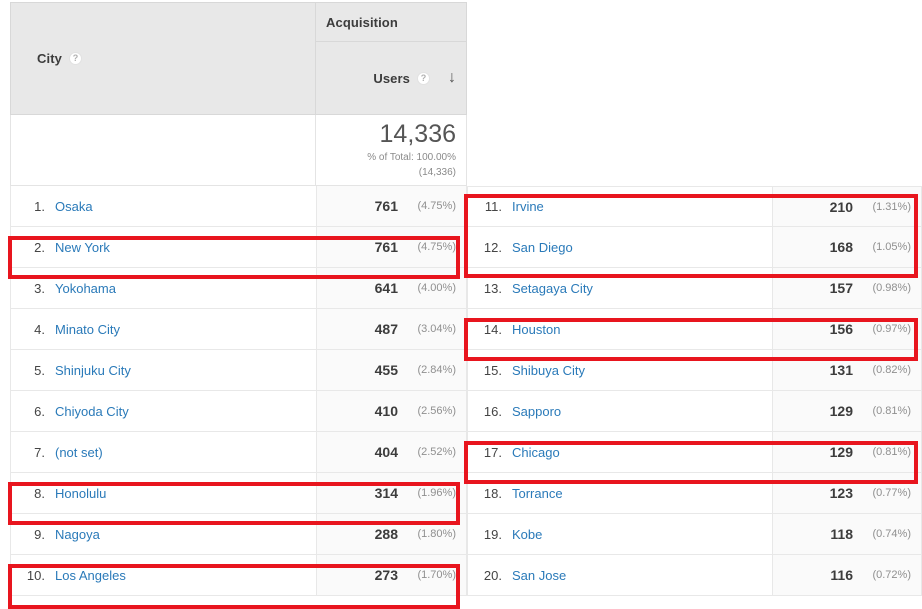 The image size is (922, 609). I want to click on cell-users: 116 (0.72%), so click(847, 575).